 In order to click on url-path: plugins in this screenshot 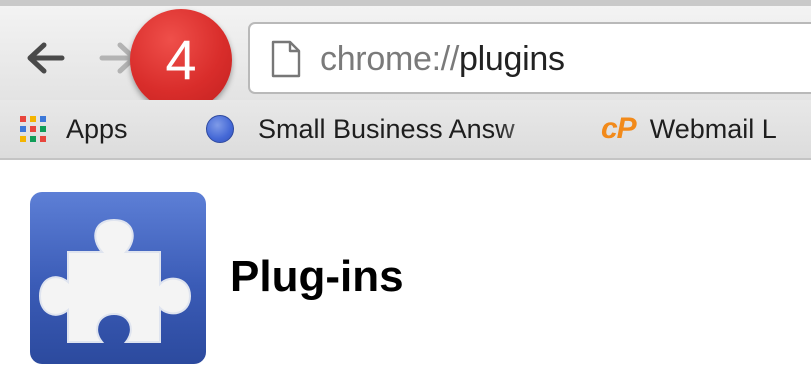, I will do `click(512, 59)`.